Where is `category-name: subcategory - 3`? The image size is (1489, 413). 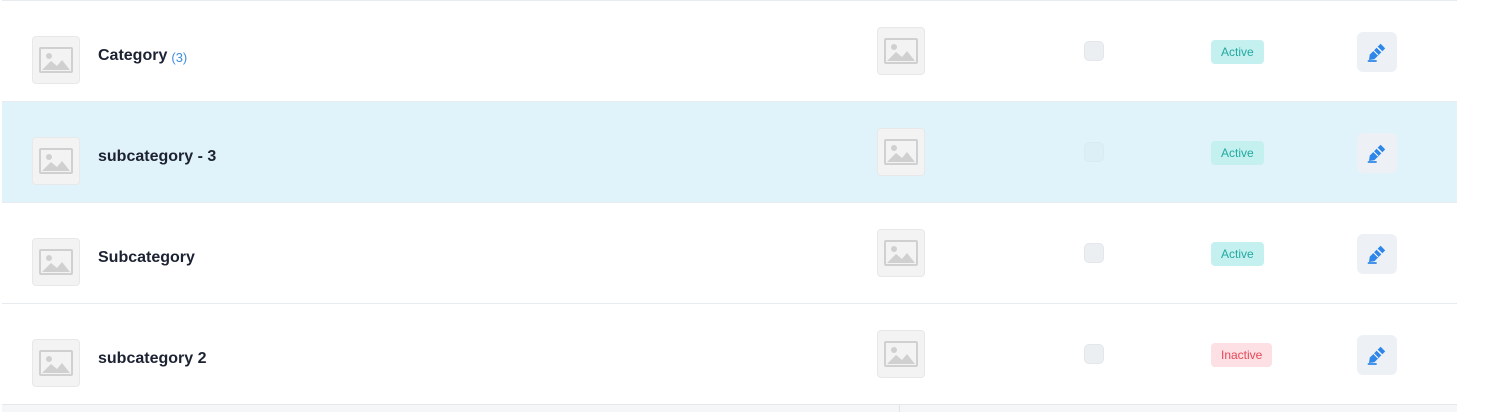
category-name: subcategory - 3 is located at coordinates (157, 152).